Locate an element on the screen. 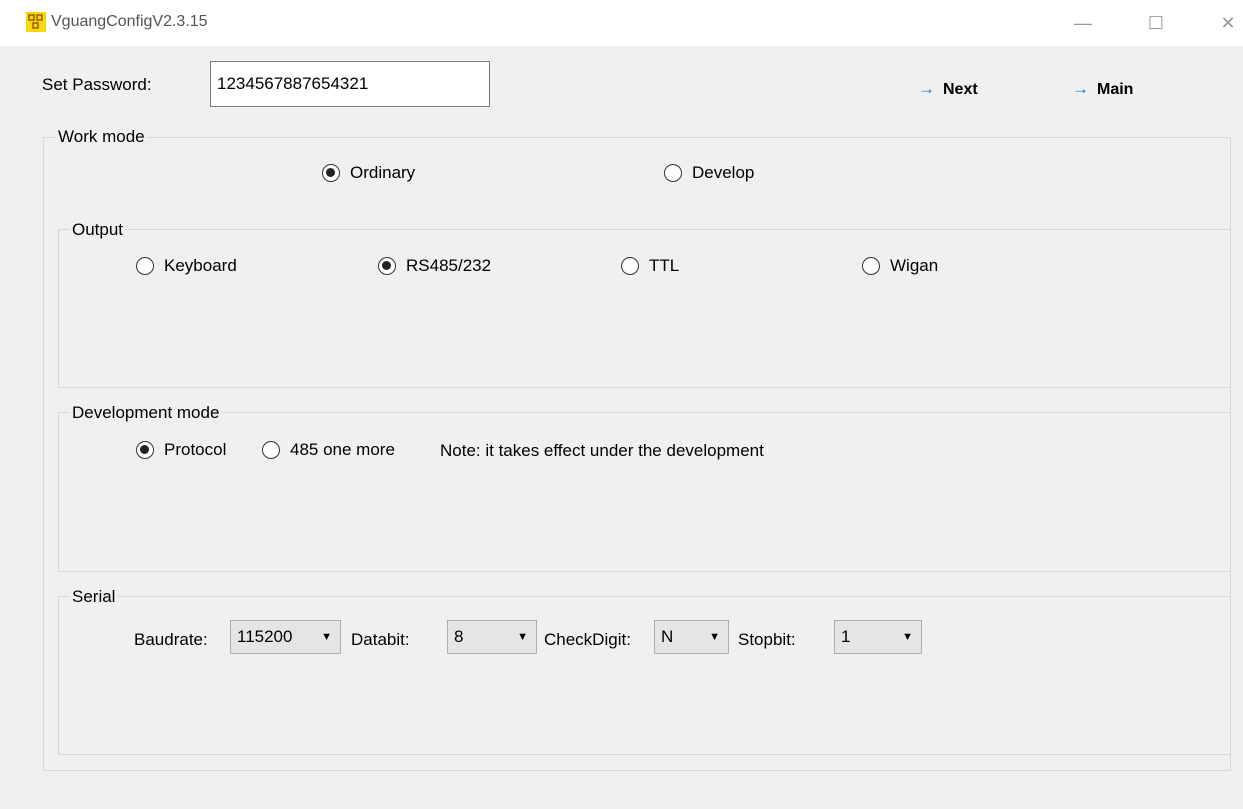  serial-legend: Serial is located at coordinates (94, 597).